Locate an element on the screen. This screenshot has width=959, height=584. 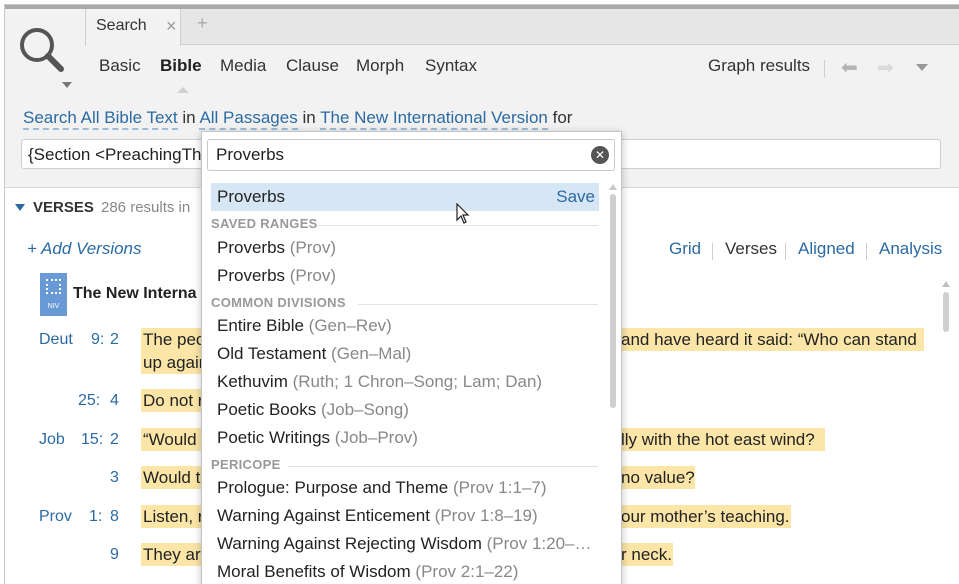
dropdown-top-item: Proverbs Save is located at coordinates (405, 197).